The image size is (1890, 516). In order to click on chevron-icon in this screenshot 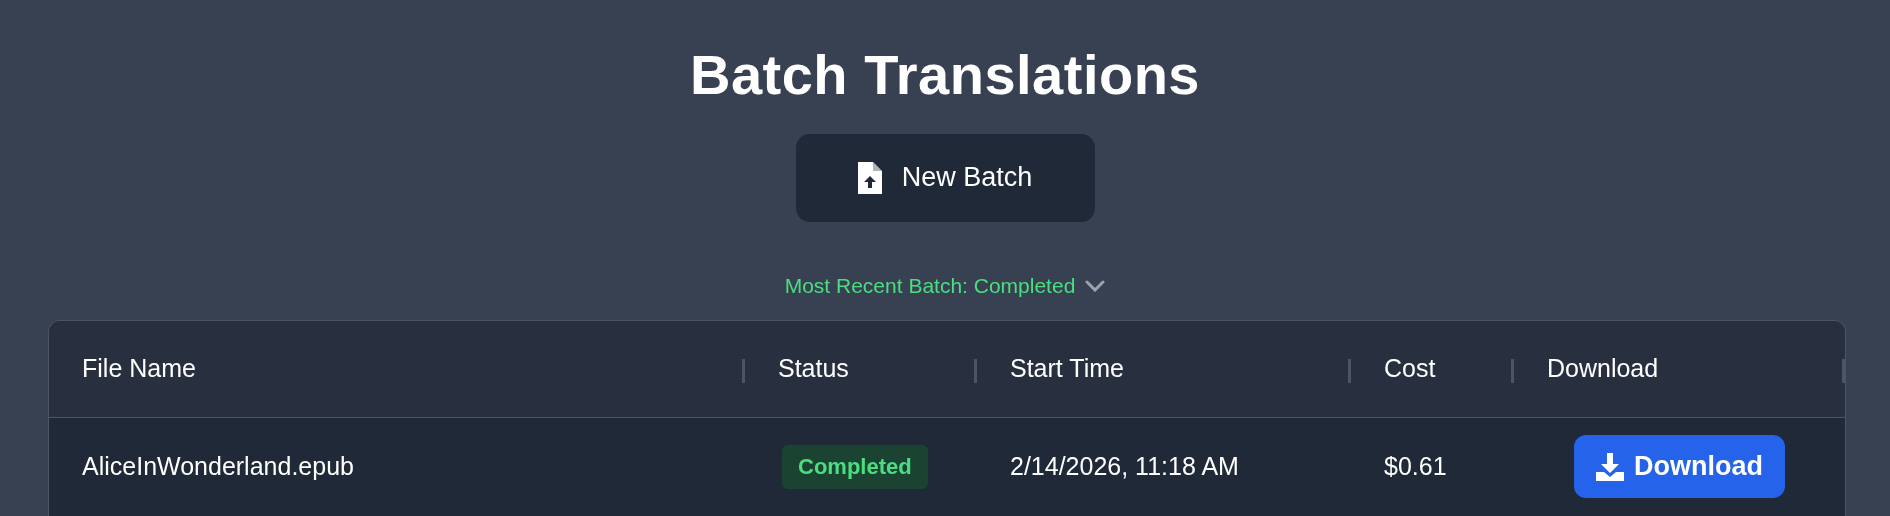, I will do `click(1095, 285)`.